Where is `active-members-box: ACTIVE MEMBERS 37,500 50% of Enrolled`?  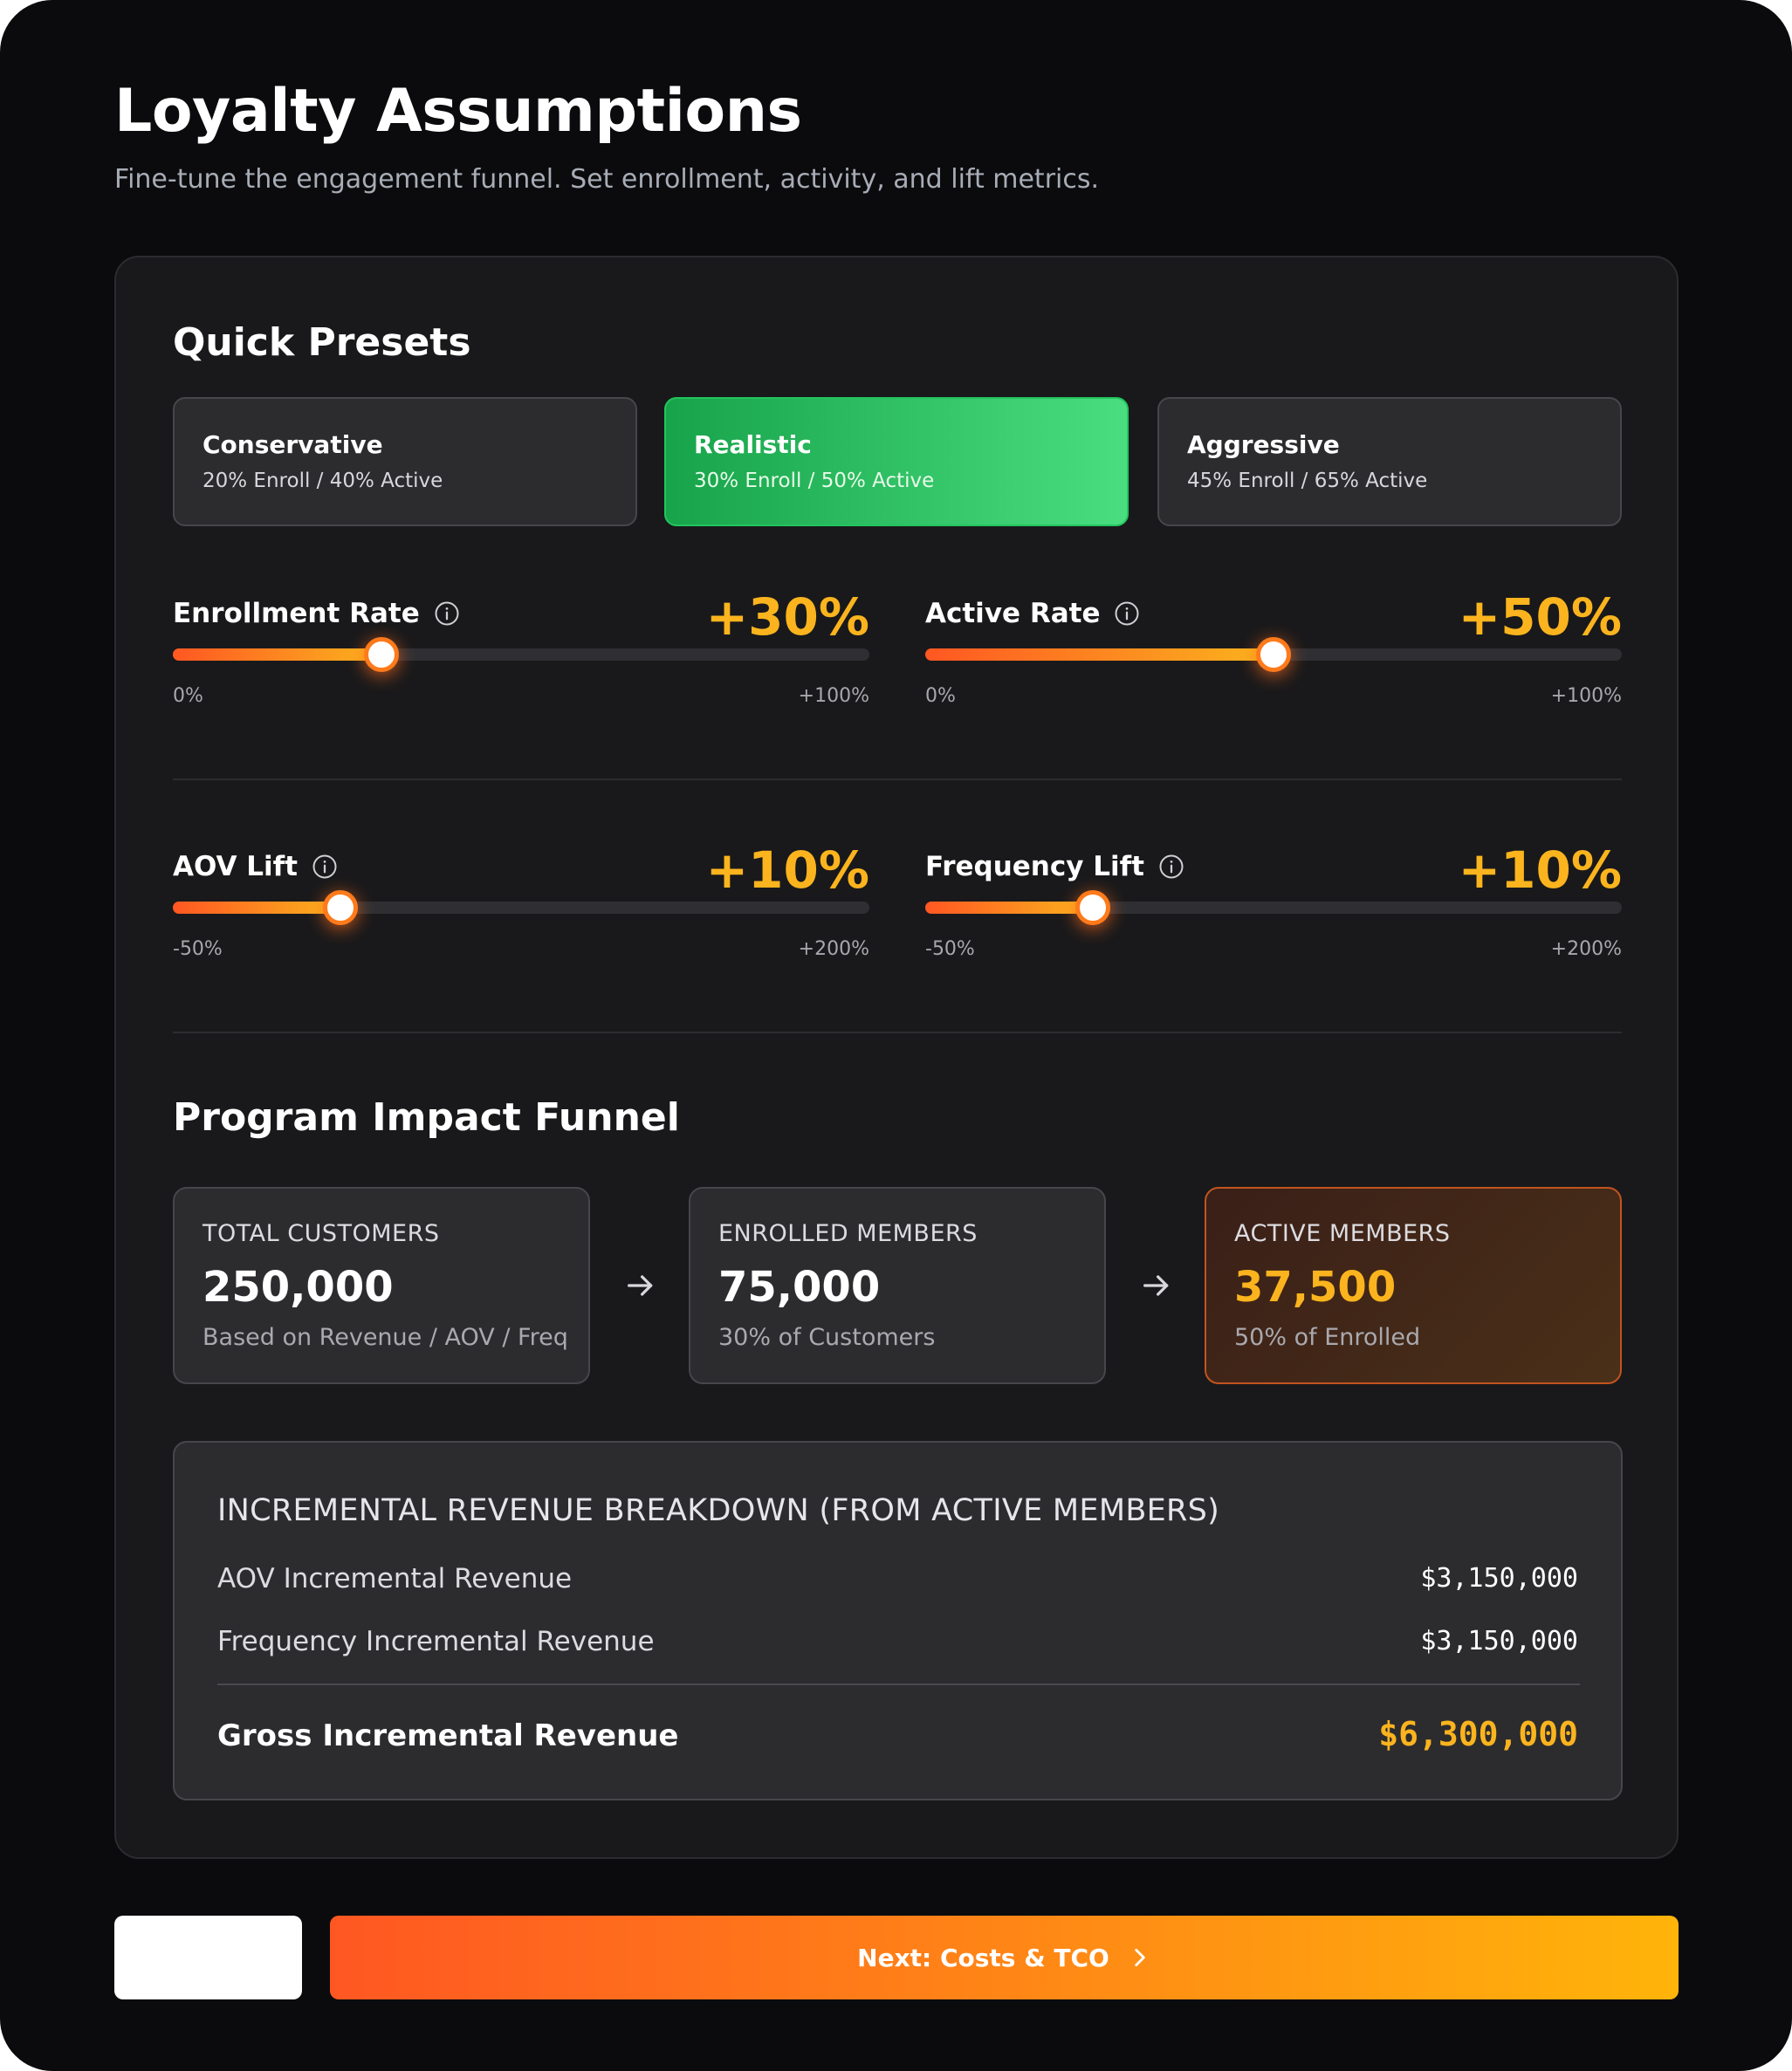 active-members-box: ACTIVE MEMBERS 37,500 50% of Enrolled is located at coordinates (1413, 1286).